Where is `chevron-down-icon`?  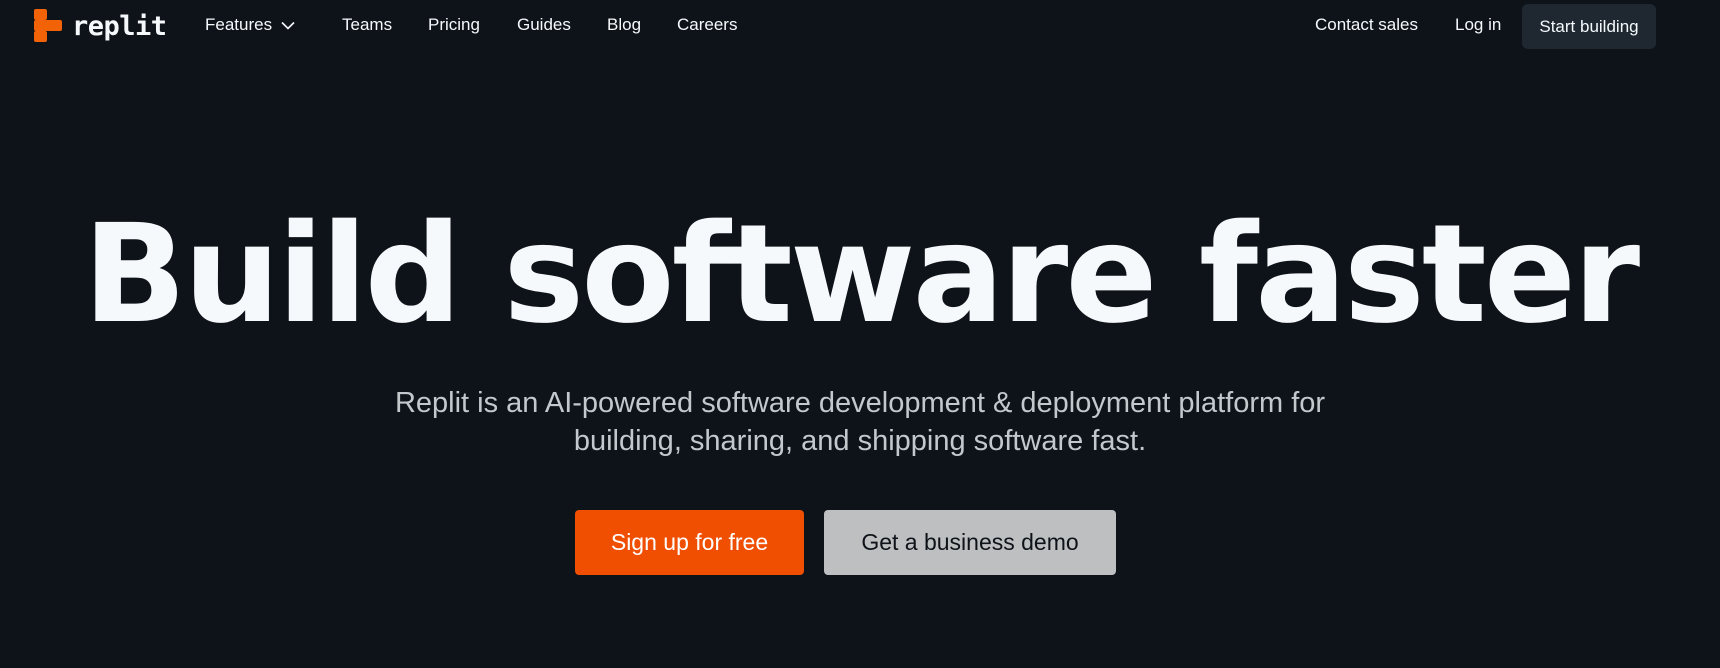
chevron-down-icon is located at coordinates (288, 25).